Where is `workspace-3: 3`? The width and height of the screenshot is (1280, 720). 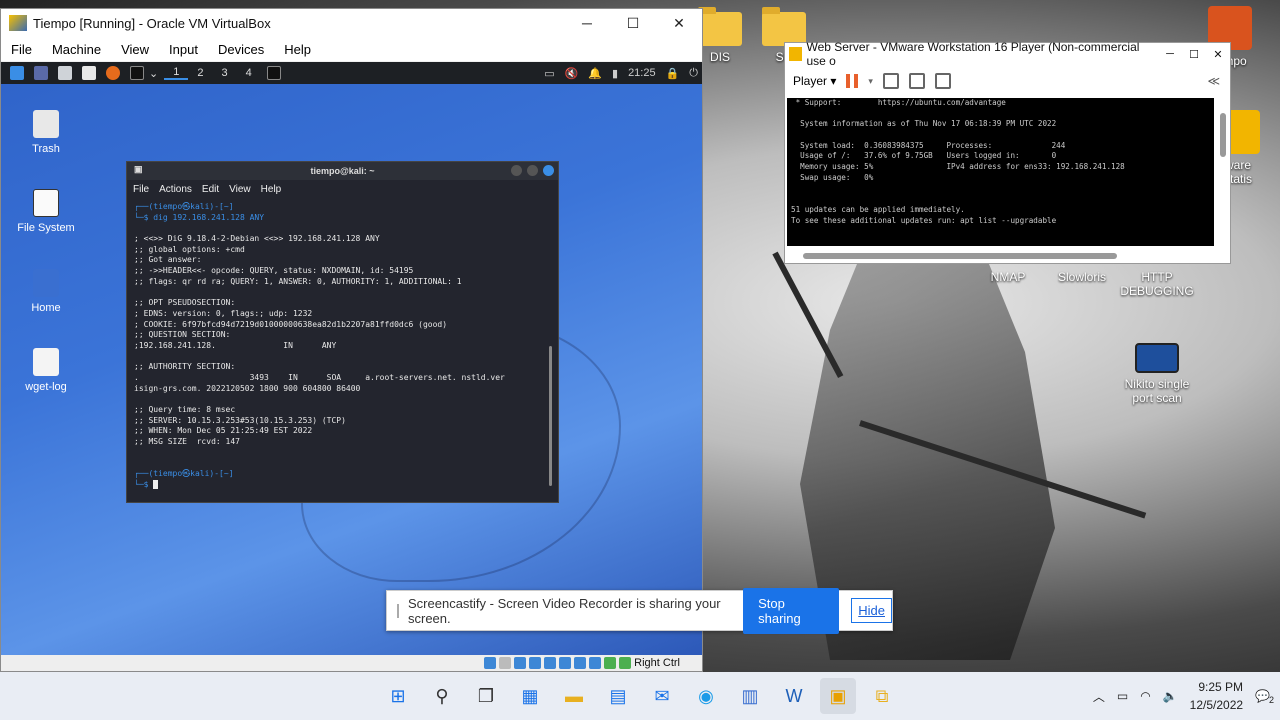 workspace-3: 3 is located at coordinates (224, 73).